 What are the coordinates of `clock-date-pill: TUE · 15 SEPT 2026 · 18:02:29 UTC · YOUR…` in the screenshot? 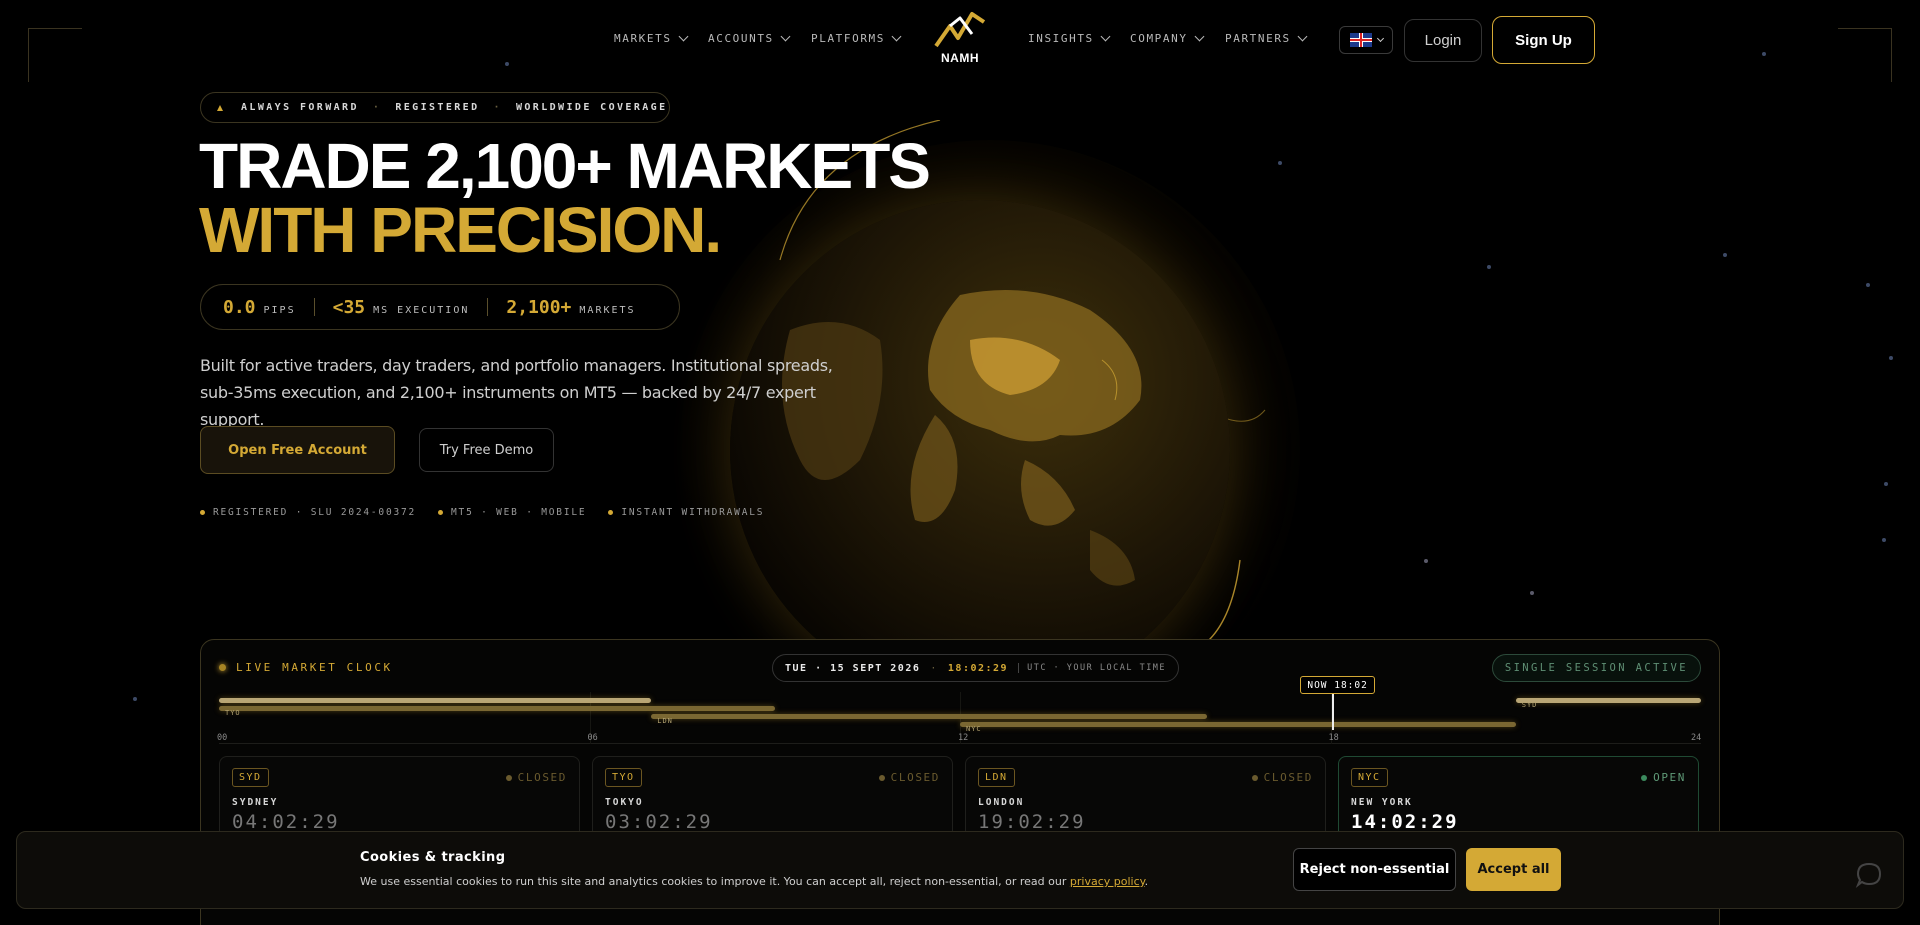 It's located at (976, 668).